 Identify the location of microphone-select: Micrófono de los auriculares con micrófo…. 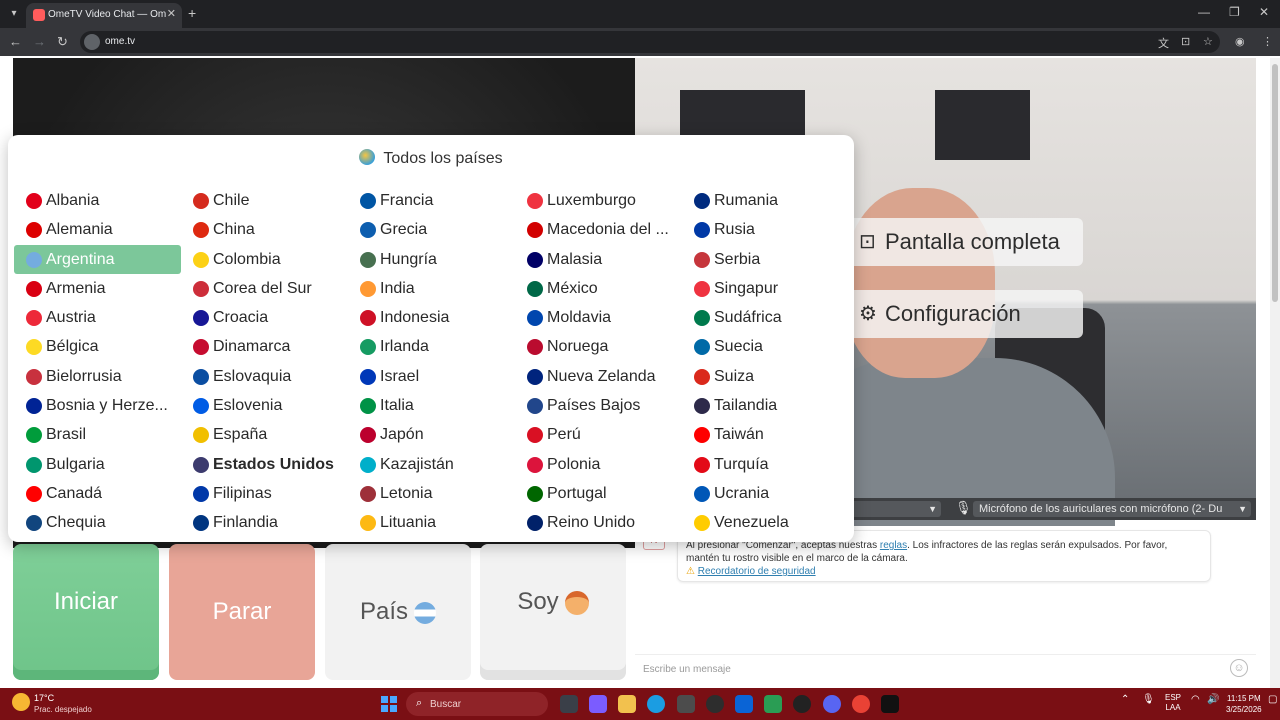
(1112, 509).